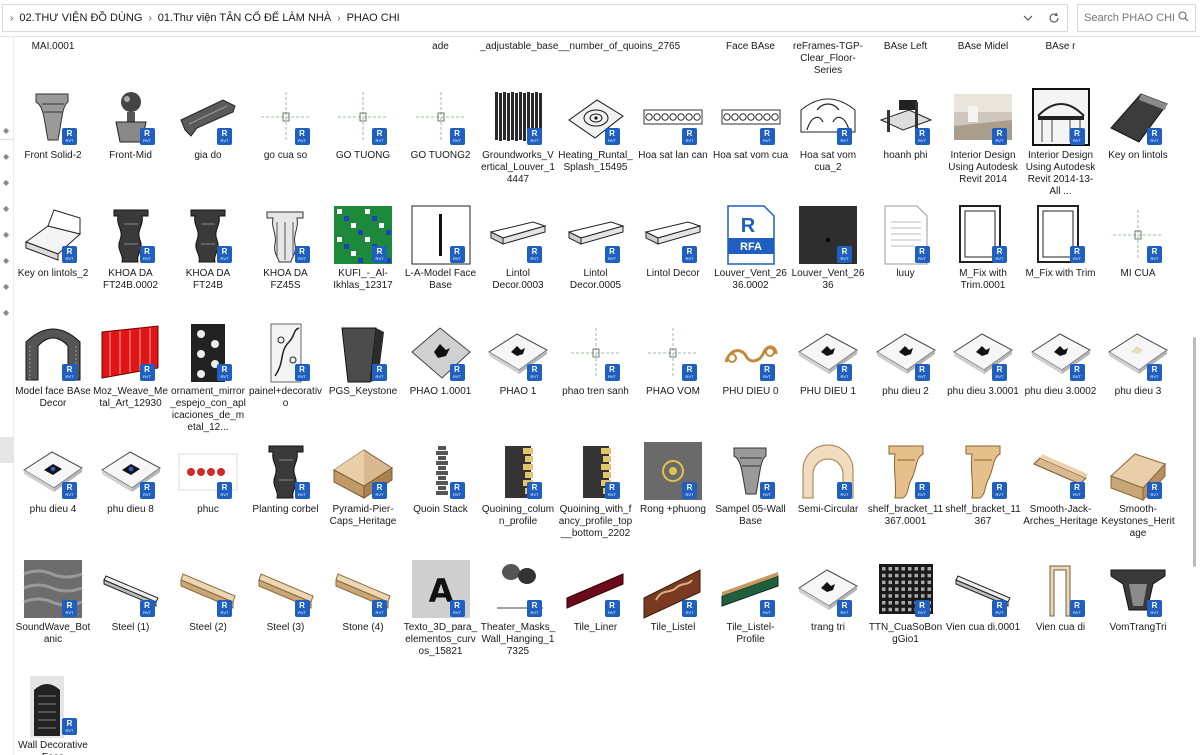  What do you see at coordinates (751, 497) in the screenshot?
I see `file-item: R RVT Sampel 05-Wall Base` at bounding box center [751, 497].